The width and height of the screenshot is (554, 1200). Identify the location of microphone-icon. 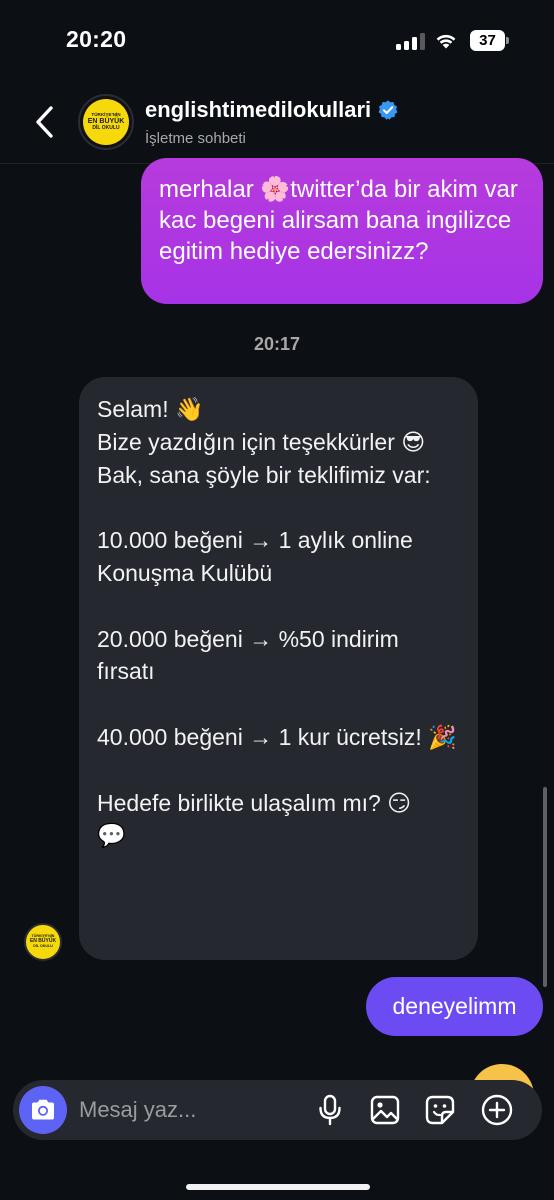
(330, 1110).